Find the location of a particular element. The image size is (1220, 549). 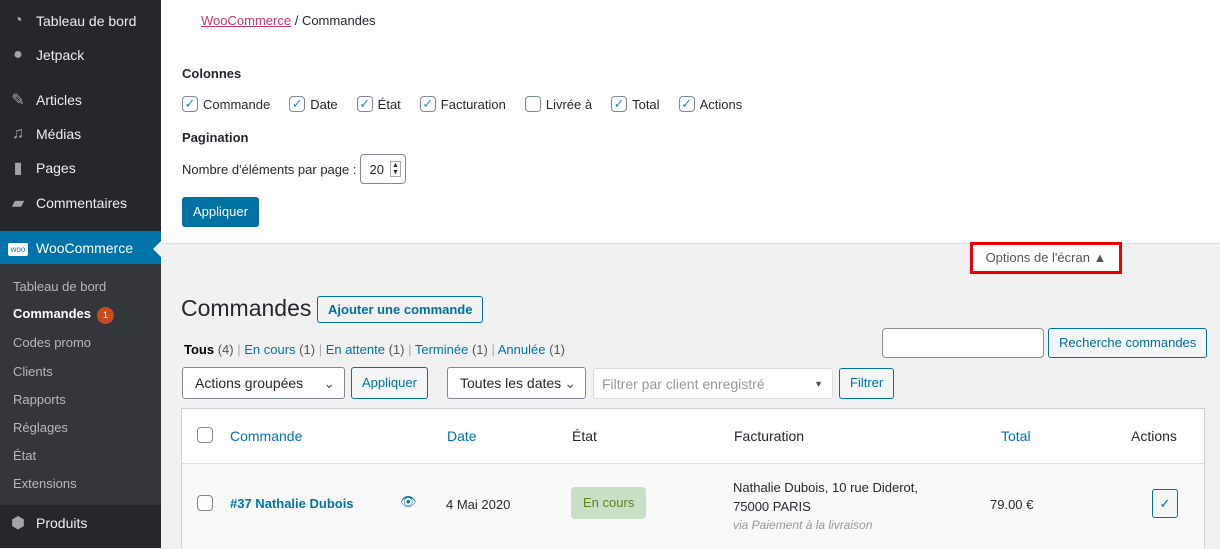

pagination-heading: Pagination is located at coordinates (215, 137).